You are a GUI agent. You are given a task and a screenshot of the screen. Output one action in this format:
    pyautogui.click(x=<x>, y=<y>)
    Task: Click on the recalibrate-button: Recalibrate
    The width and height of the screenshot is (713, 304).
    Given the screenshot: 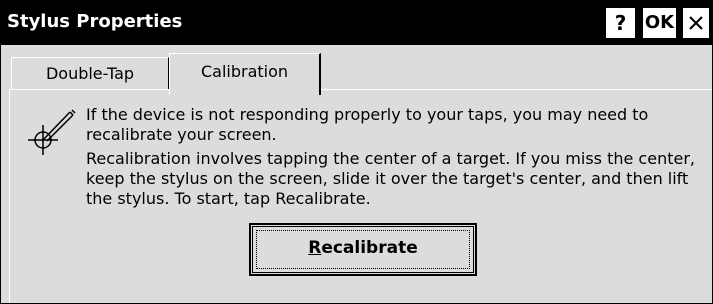 What is the action you would take?
    pyautogui.click(x=363, y=249)
    